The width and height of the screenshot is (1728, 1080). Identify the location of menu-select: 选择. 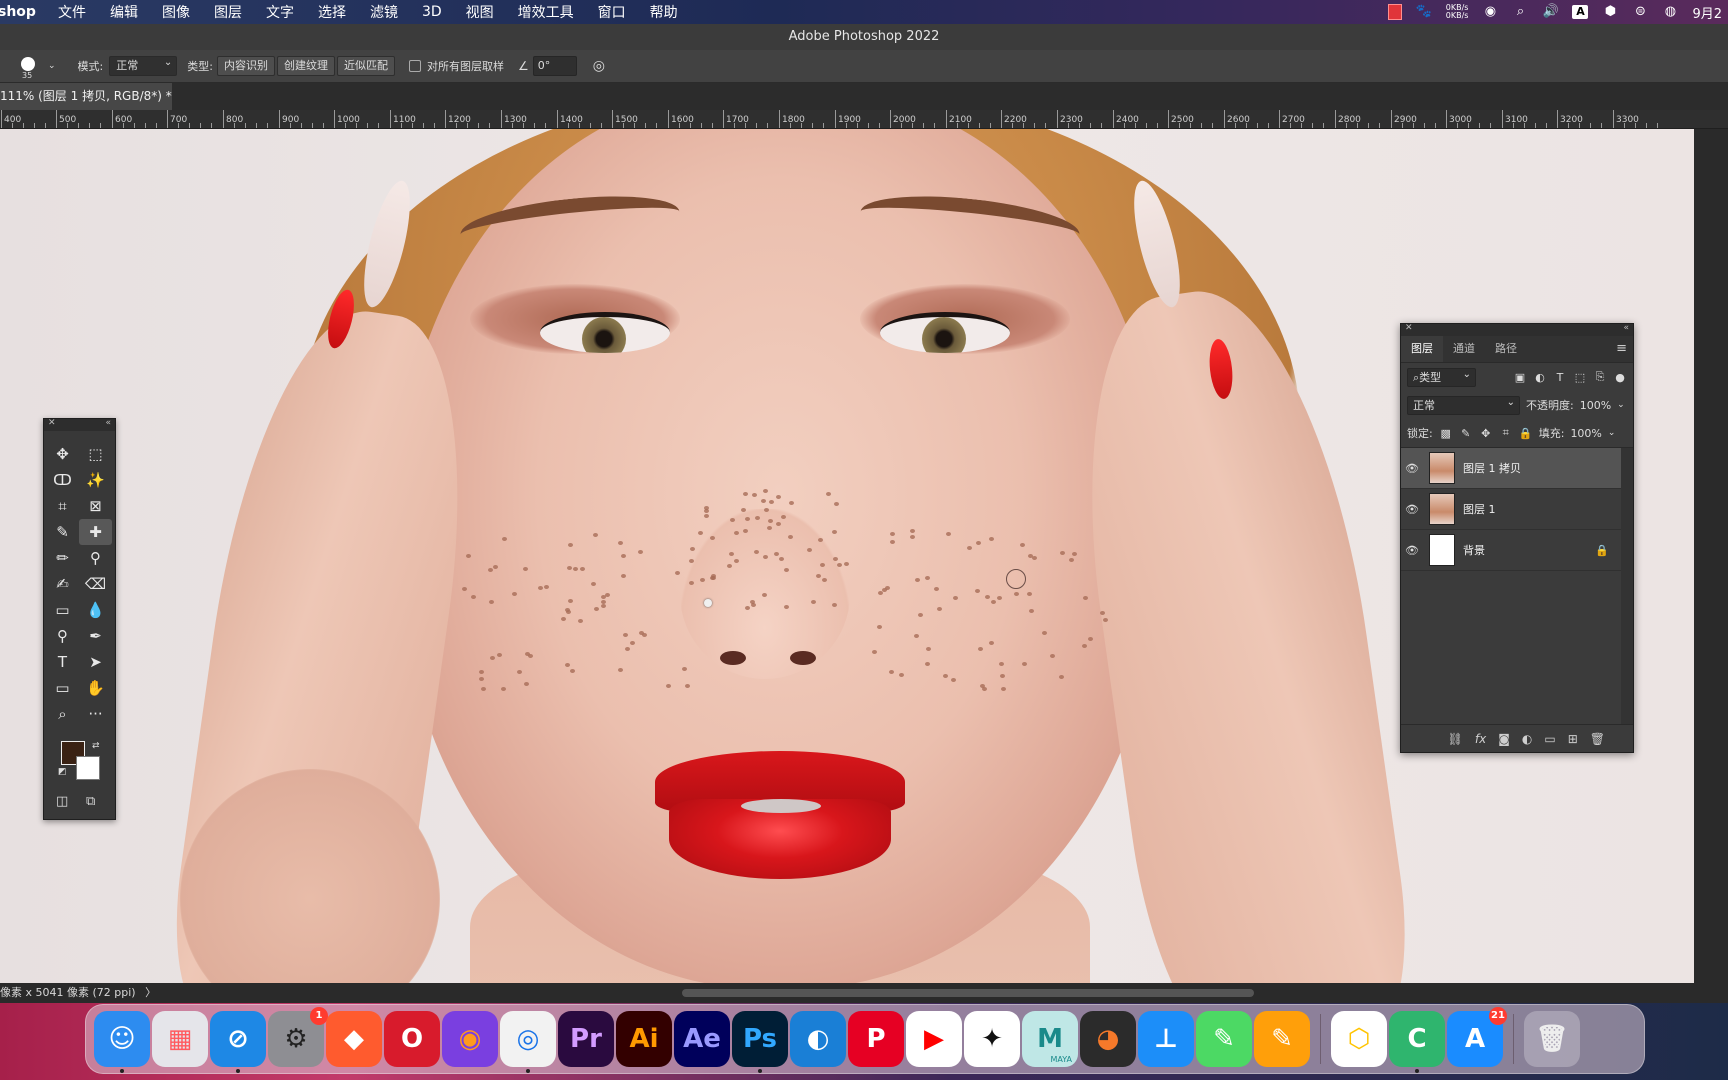
(332, 12).